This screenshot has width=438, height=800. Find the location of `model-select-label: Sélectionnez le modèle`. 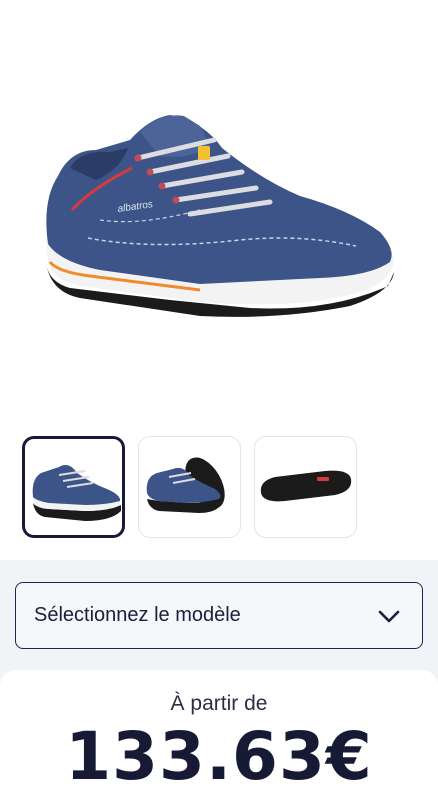

model-select-label: Sélectionnez le modèle is located at coordinates (137, 615).